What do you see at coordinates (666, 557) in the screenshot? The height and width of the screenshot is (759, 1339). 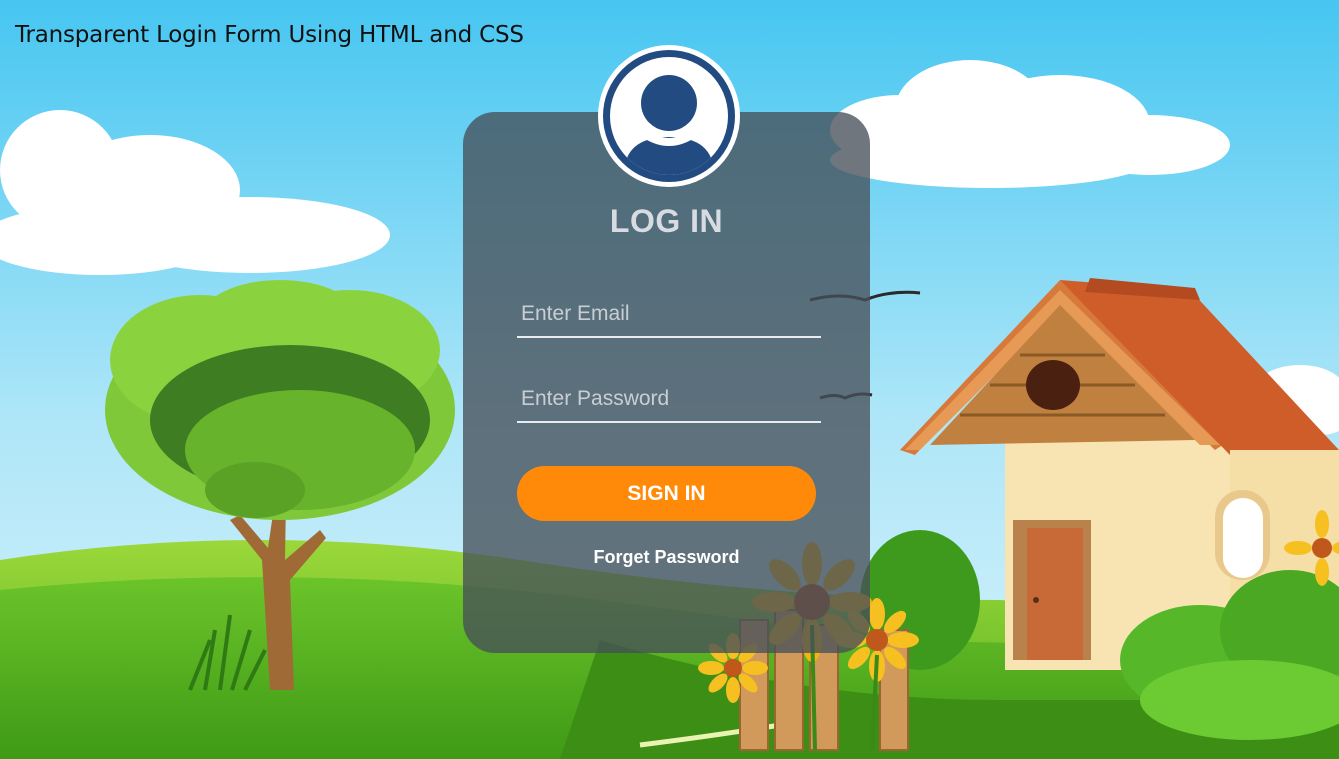 I see `forgot-password-link: Forget Password` at bounding box center [666, 557].